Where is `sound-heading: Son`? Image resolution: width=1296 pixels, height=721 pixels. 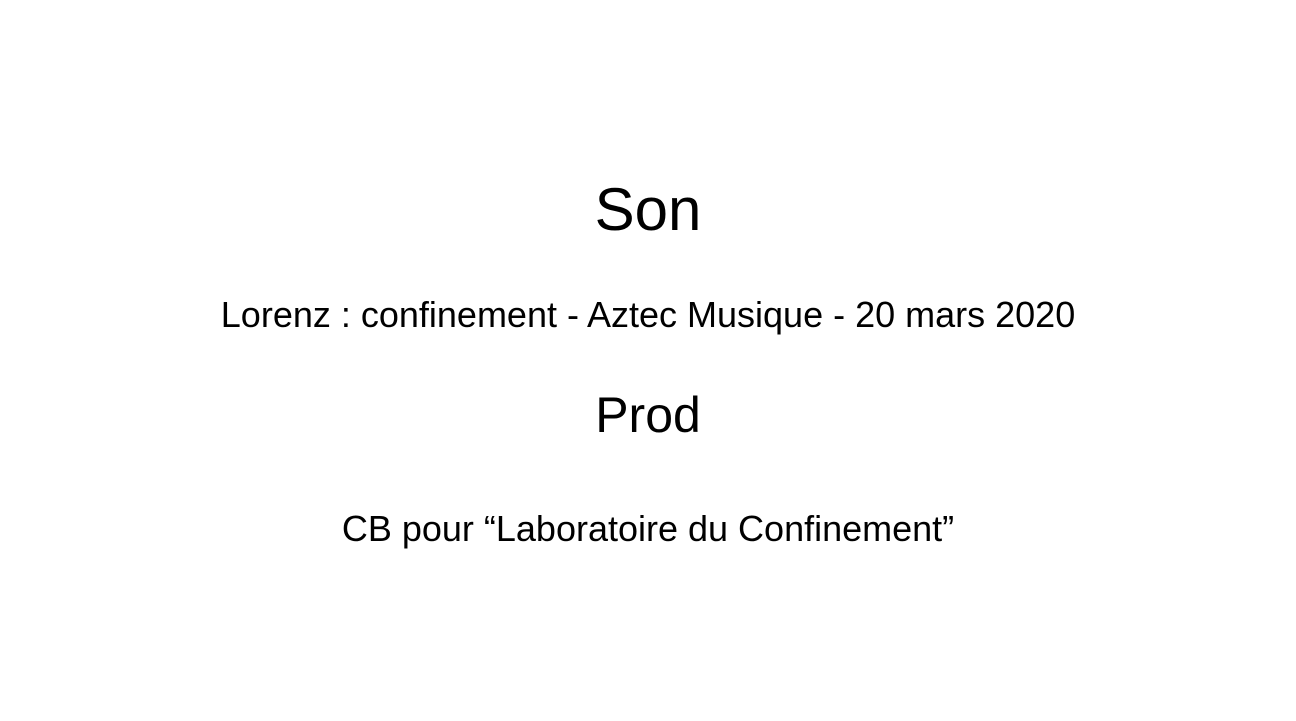
sound-heading: Son is located at coordinates (648, 209).